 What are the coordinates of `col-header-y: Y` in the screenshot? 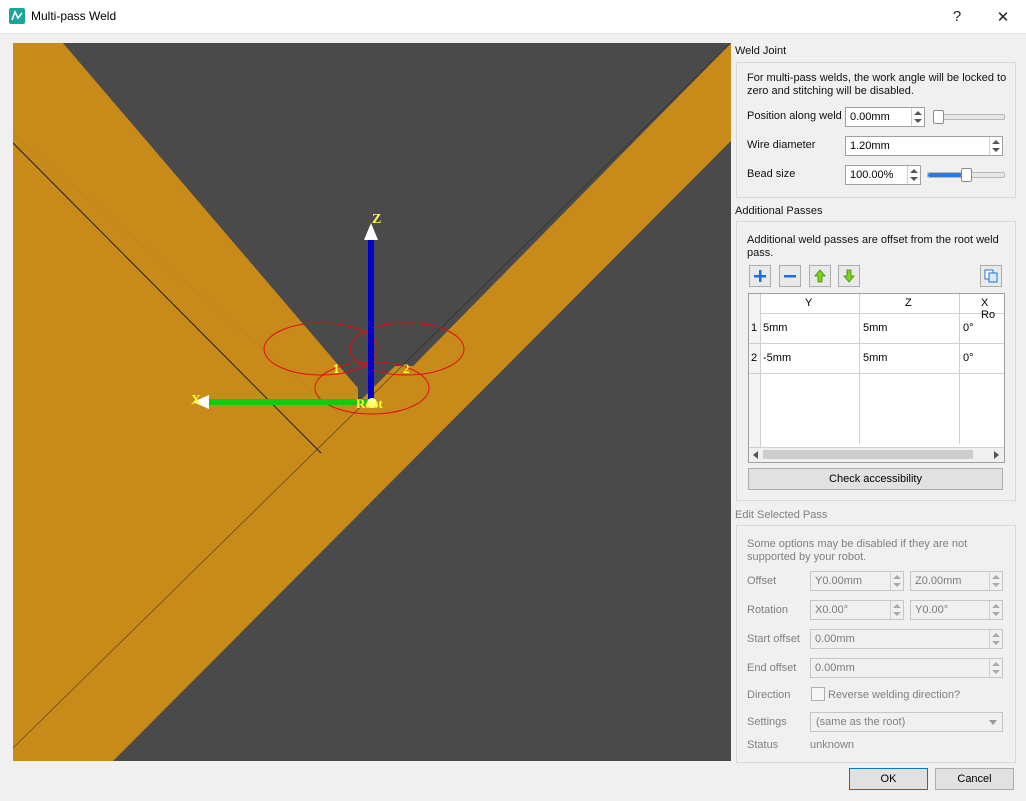 It's located at (808, 303).